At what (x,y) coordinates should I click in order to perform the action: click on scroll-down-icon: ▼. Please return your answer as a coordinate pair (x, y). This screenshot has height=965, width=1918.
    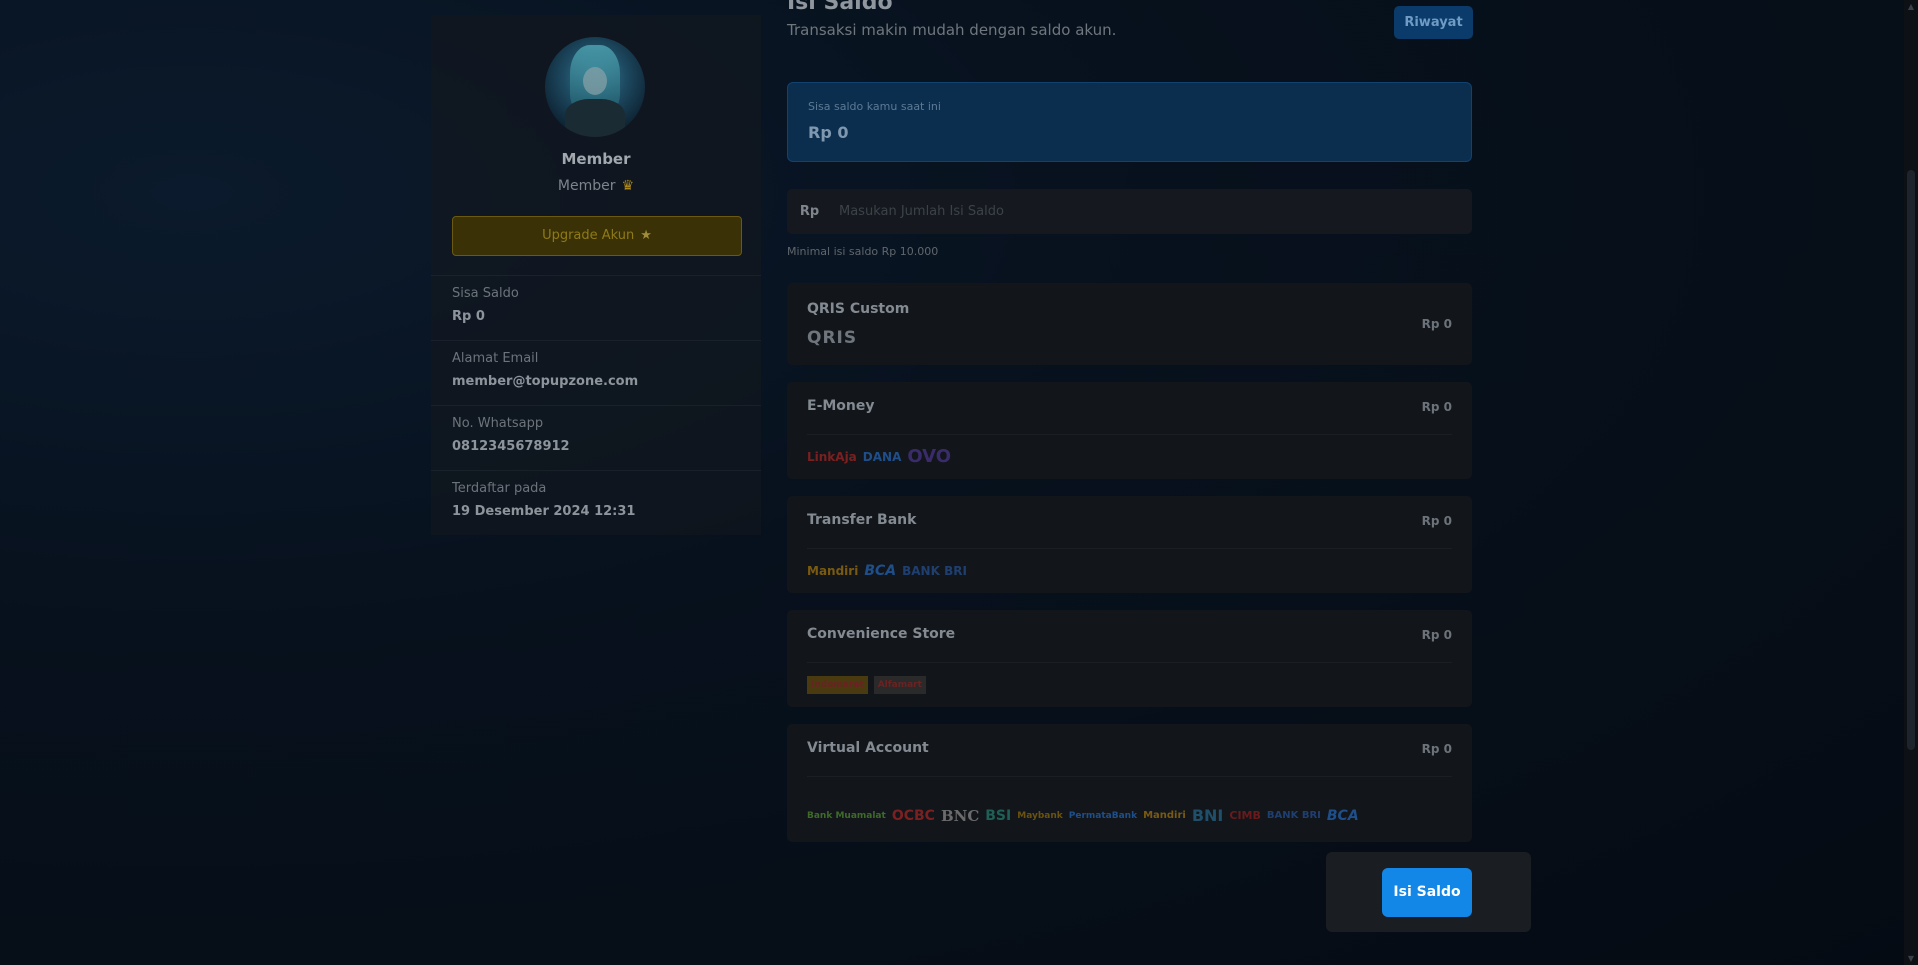
    Looking at the image, I should click on (1911, 958).